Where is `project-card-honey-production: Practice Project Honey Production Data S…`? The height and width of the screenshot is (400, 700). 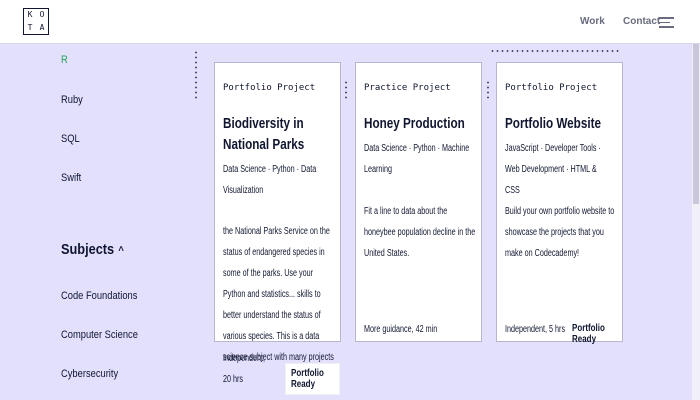 project-card-honey-production: Practice Project Honey Production Data S… is located at coordinates (418, 202).